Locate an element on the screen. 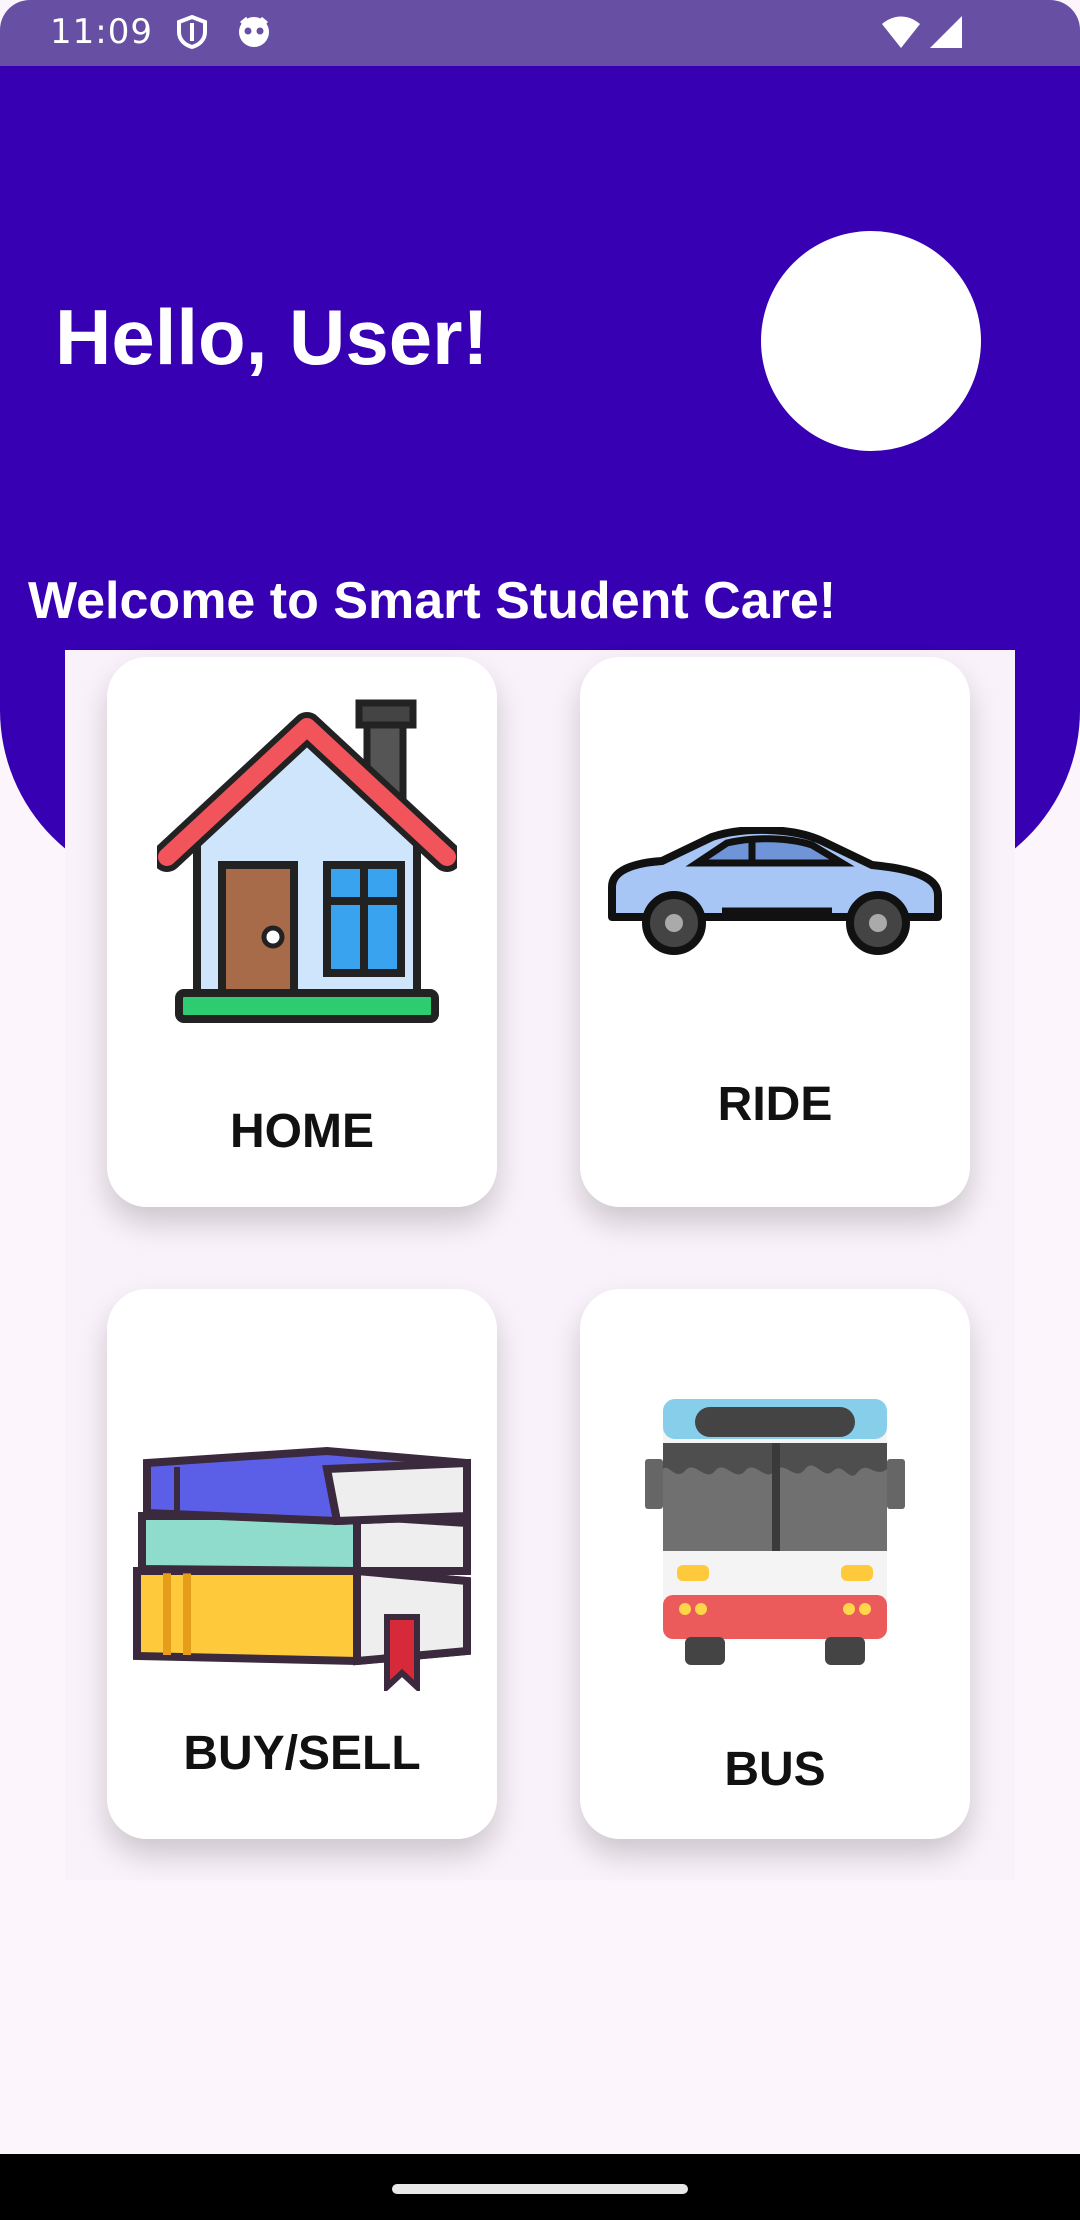 This screenshot has width=1080, height=2220. house-icon is located at coordinates (307, 869).